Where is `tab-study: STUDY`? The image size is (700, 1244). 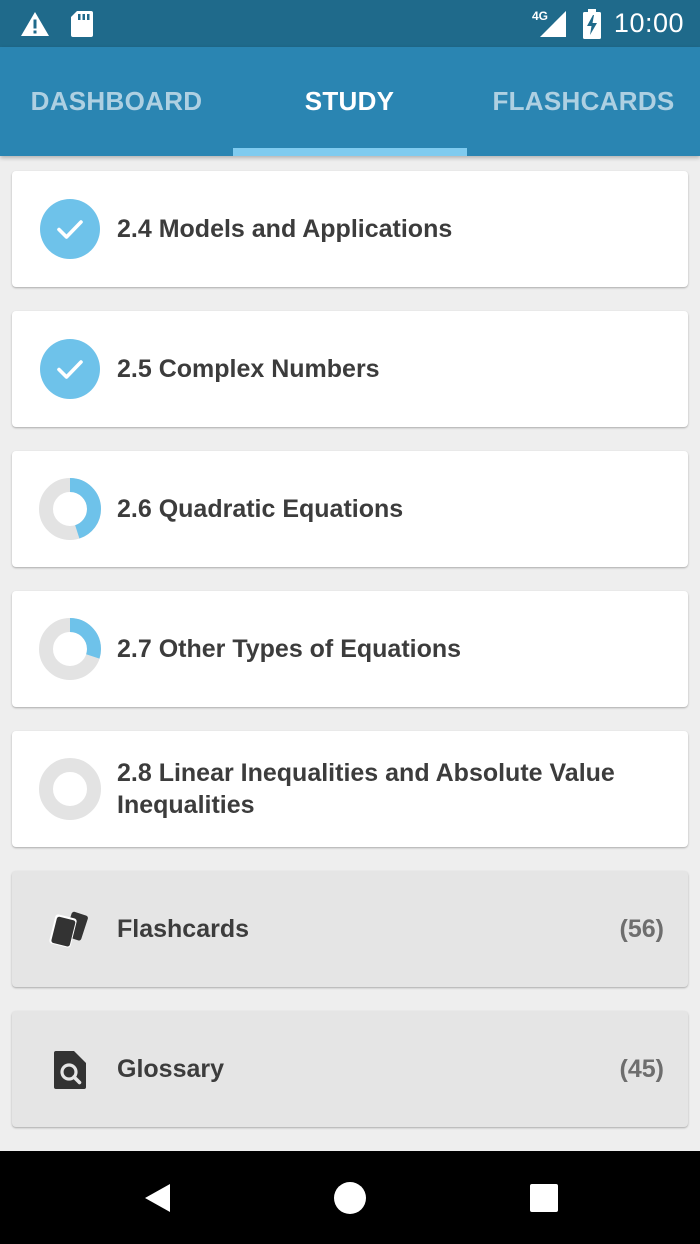 tab-study: STUDY is located at coordinates (349, 101).